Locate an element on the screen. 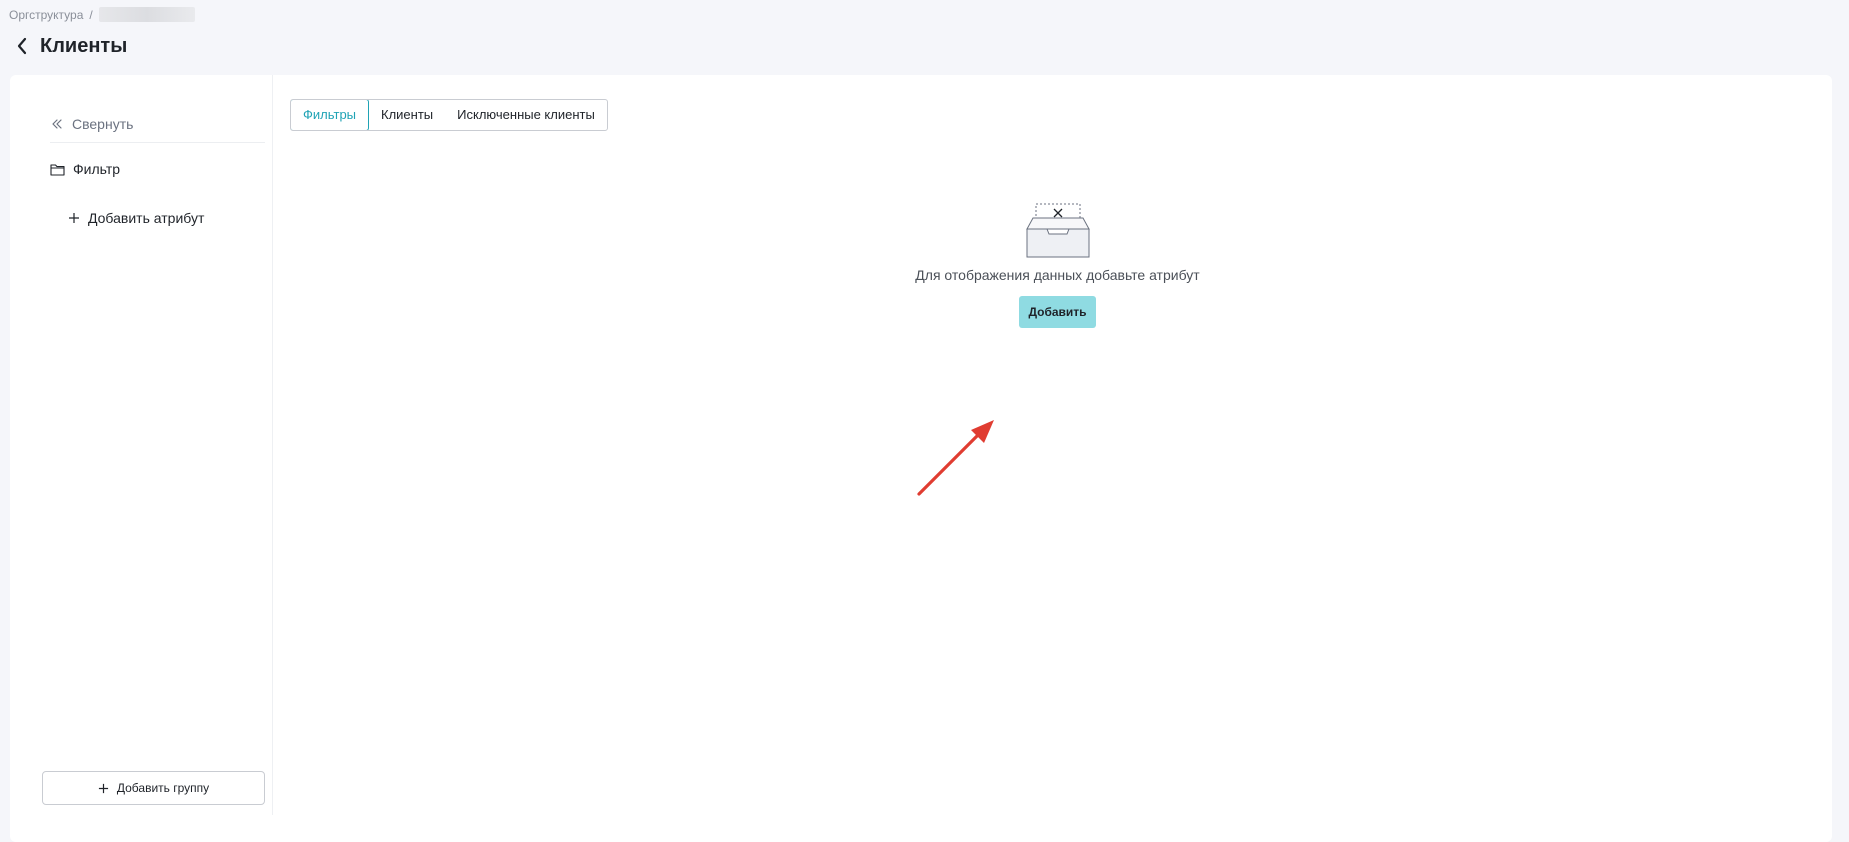 This screenshot has width=1849, height=842. double-chevron-left-icon is located at coordinates (57, 123).